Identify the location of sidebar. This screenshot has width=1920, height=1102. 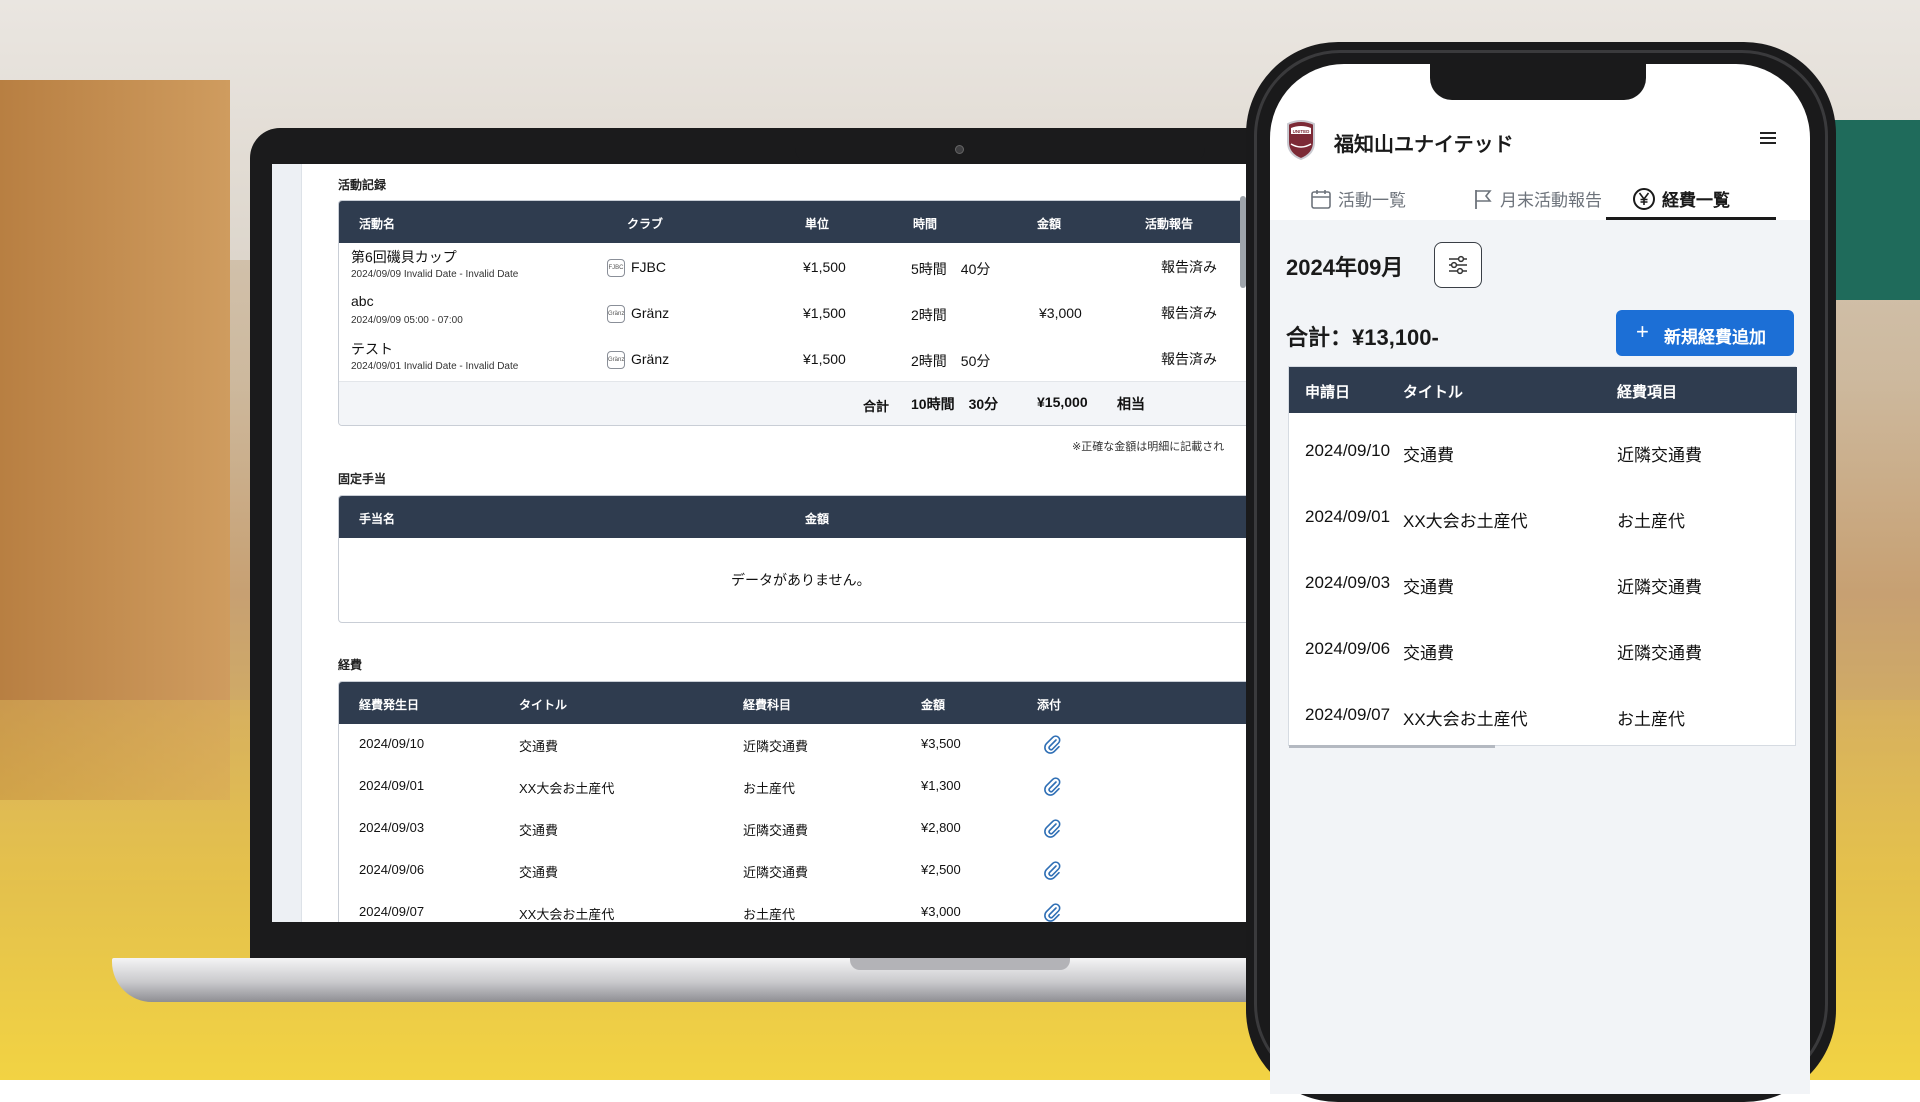
(287, 543).